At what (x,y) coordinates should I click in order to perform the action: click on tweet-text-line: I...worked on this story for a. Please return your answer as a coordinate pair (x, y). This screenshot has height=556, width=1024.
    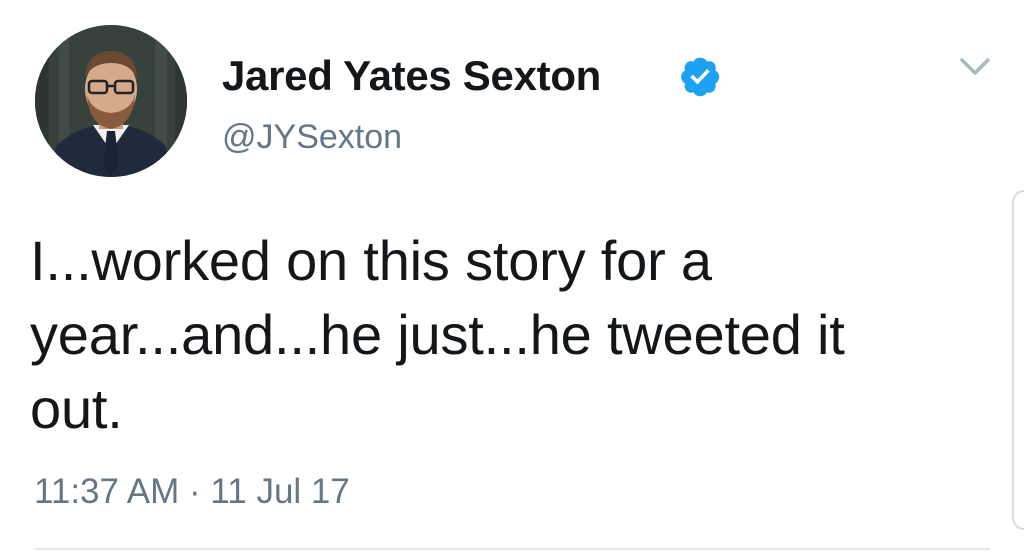
    Looking at the image, I should click on (371, 260).